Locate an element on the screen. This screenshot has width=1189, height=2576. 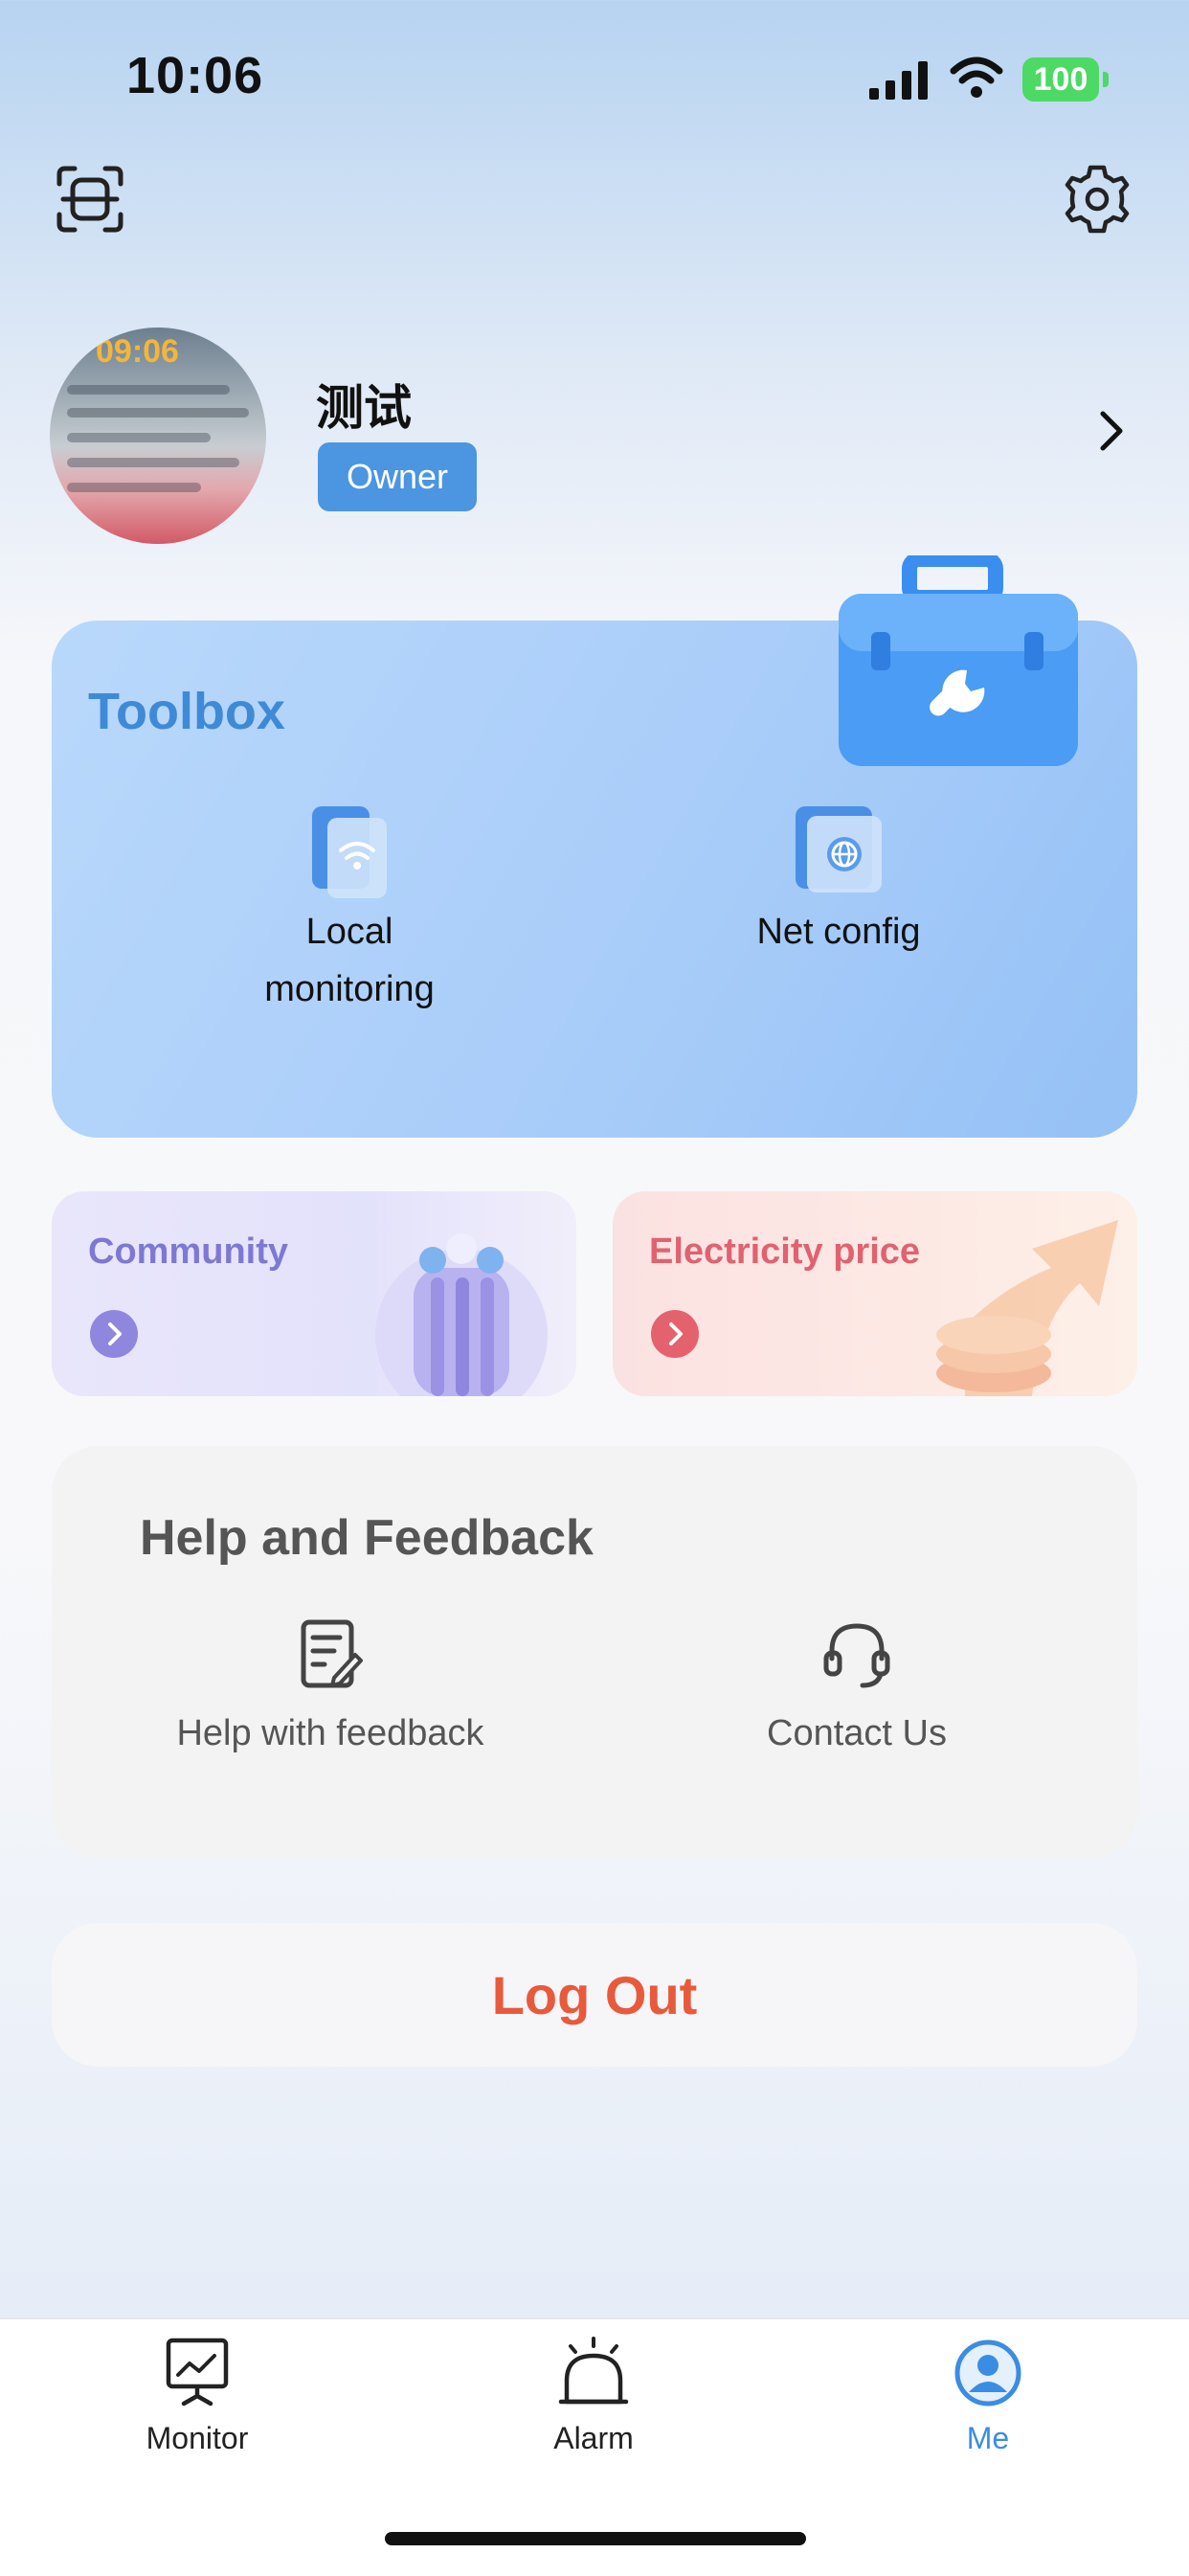
battery-indicator: 100 is located at coordinates (1065, 79).